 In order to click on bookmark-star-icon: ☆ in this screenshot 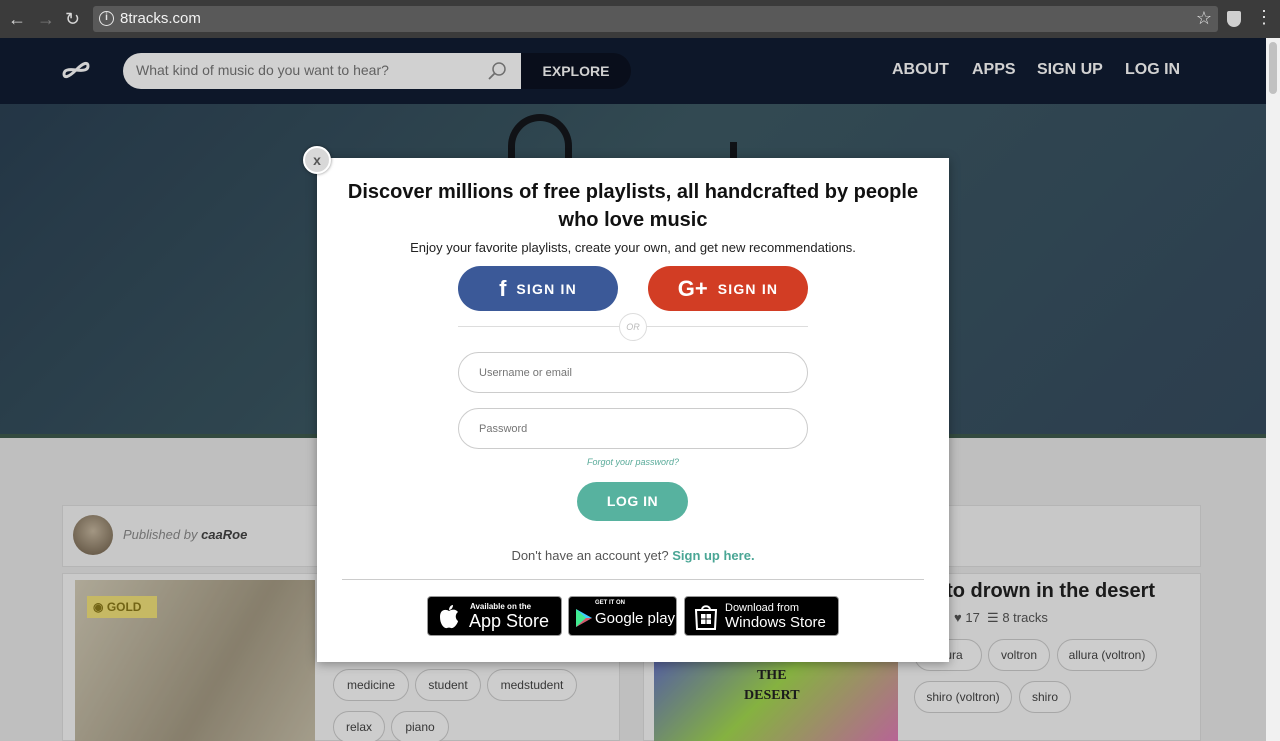, I will do `click(1204, 18)`.